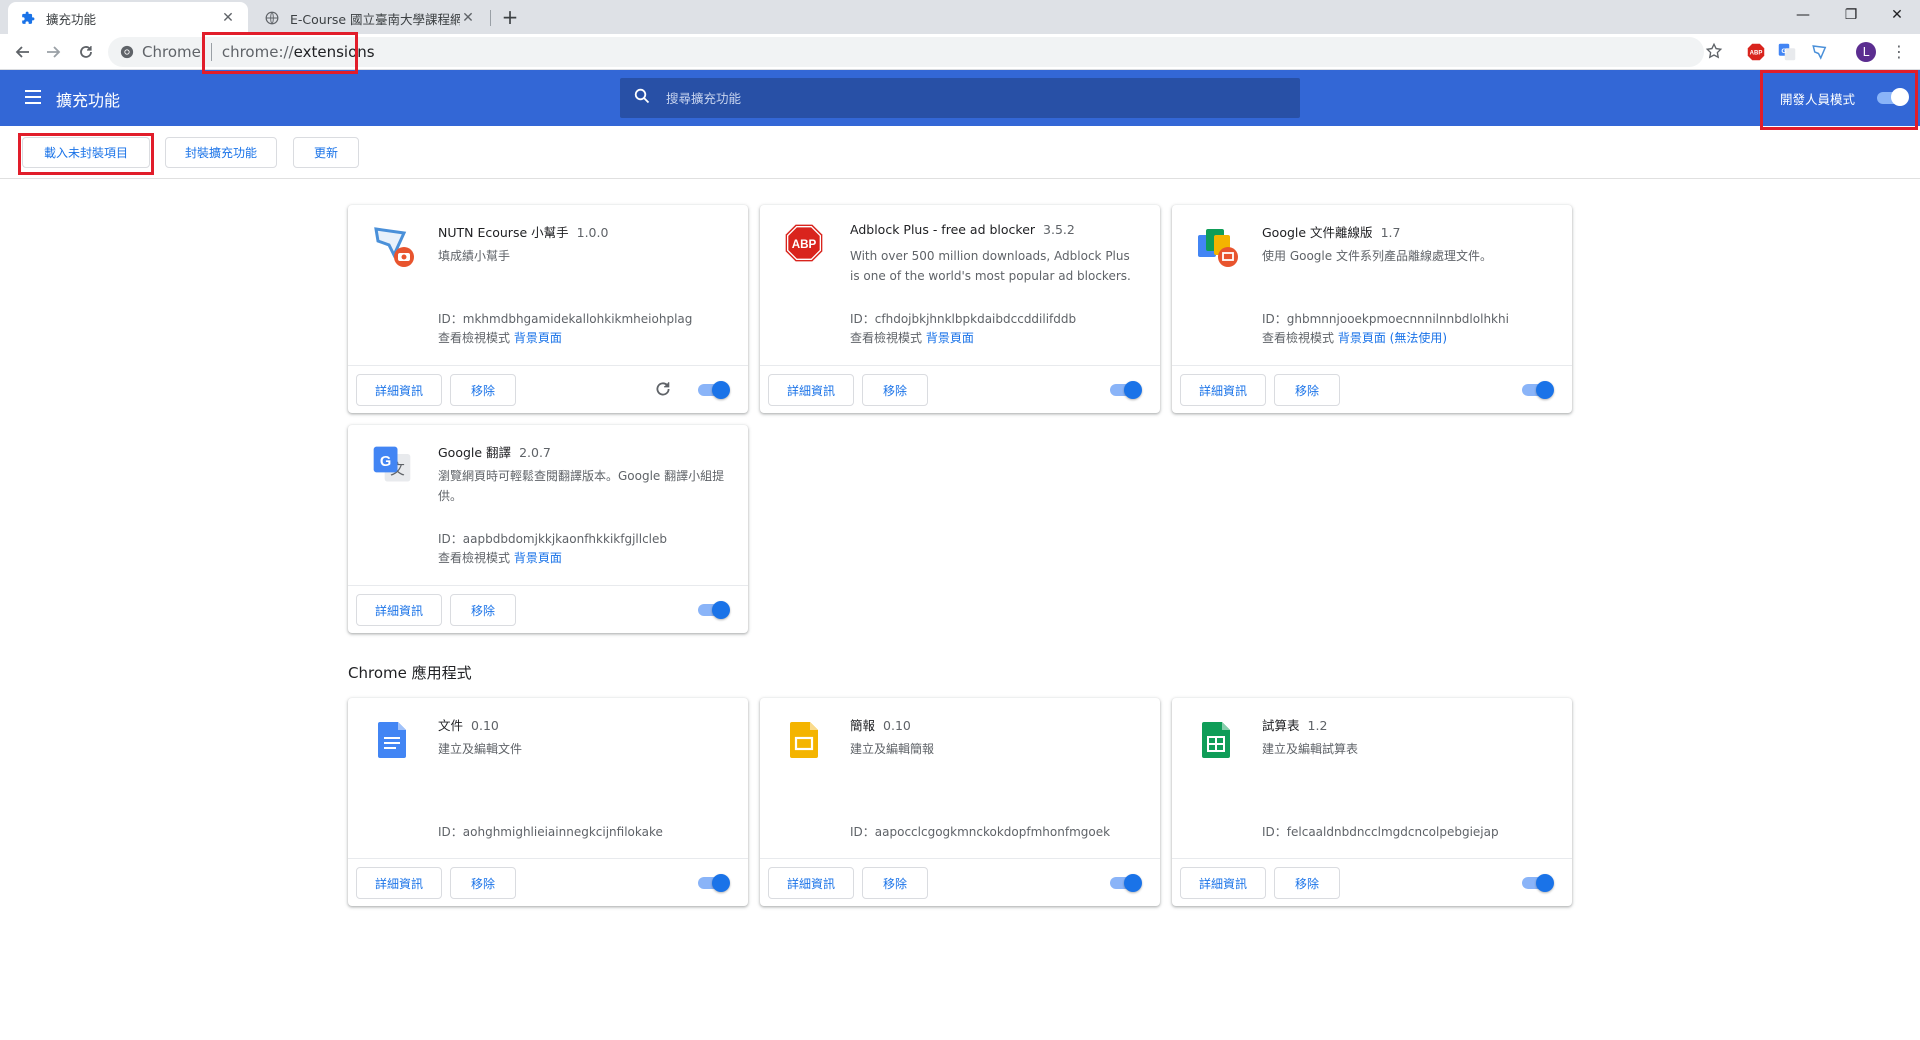 This screenshot has width=1920, height=1040. I want to click on dev-toolbar: 載入未封裝項目 封裝擴充功能 更新, so click(960, 152).